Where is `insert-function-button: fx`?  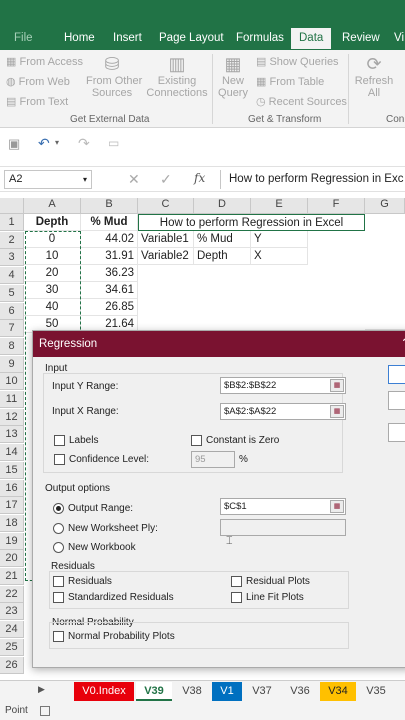 insert-function-button: fx is located at coordinates (199, 178).